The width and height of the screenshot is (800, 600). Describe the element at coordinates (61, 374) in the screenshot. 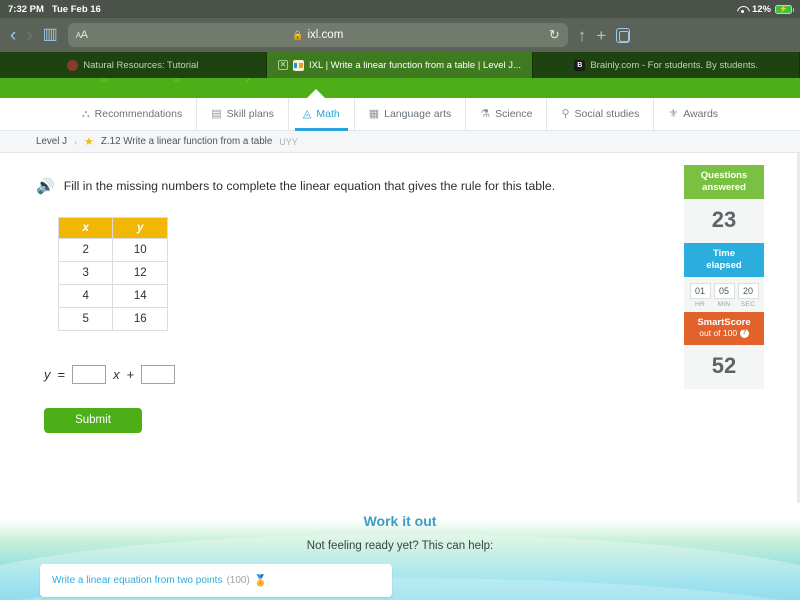

I see `equation-equals: =` at that location.